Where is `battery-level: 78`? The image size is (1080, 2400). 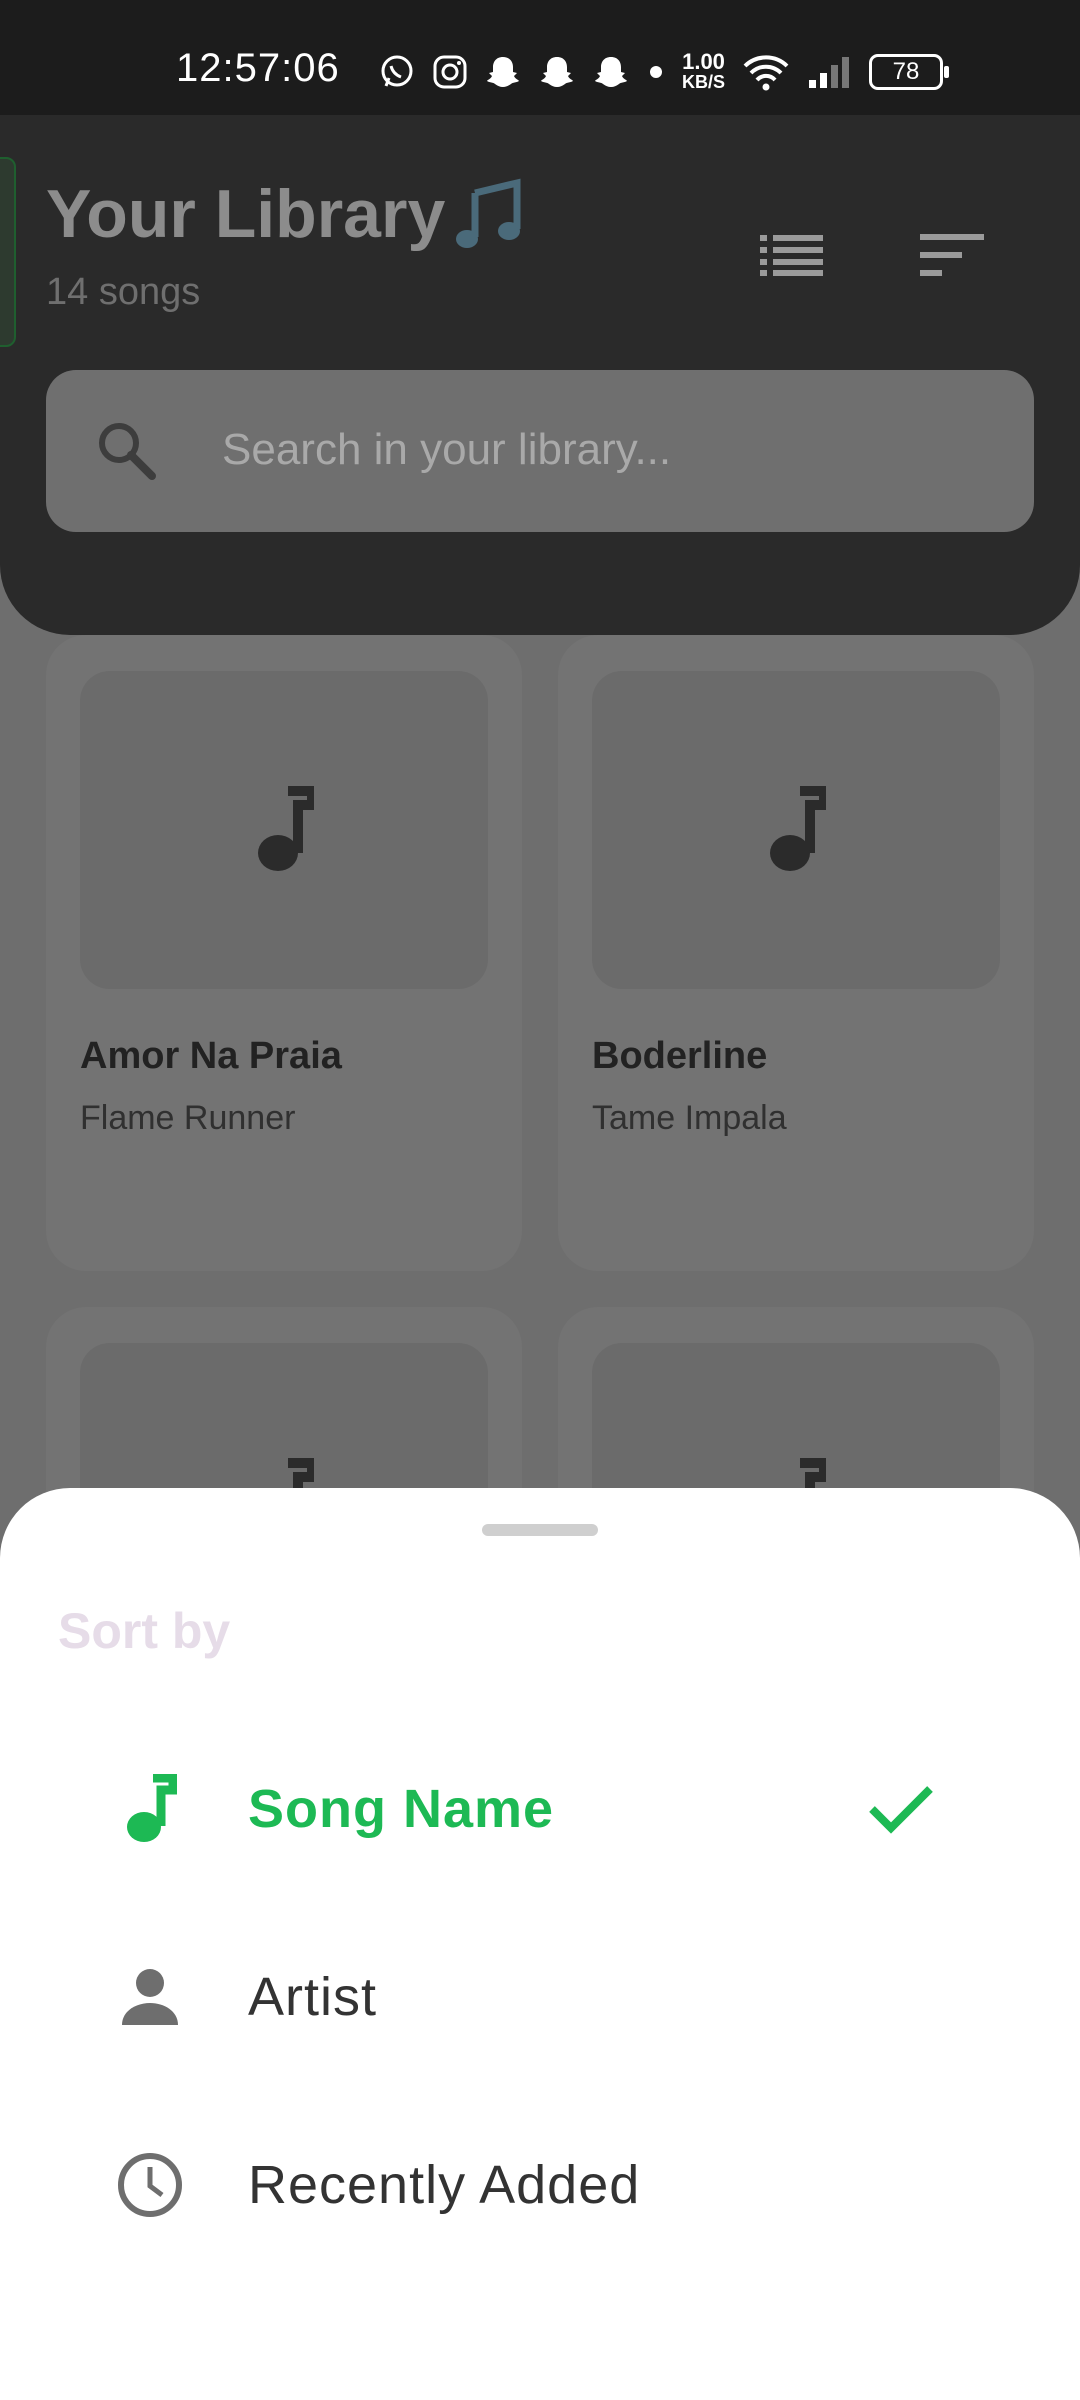 battery-level: 78 is located at coordinates (906, 71).